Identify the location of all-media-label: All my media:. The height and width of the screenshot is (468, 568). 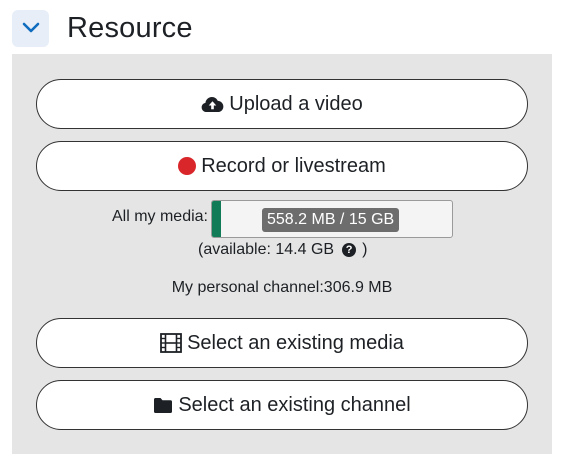
(159, 216).